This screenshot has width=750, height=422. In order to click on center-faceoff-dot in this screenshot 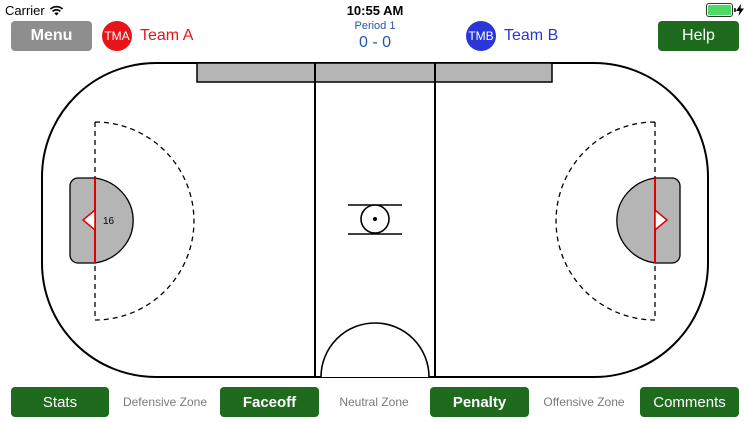, I will do `click(375, 219)`.